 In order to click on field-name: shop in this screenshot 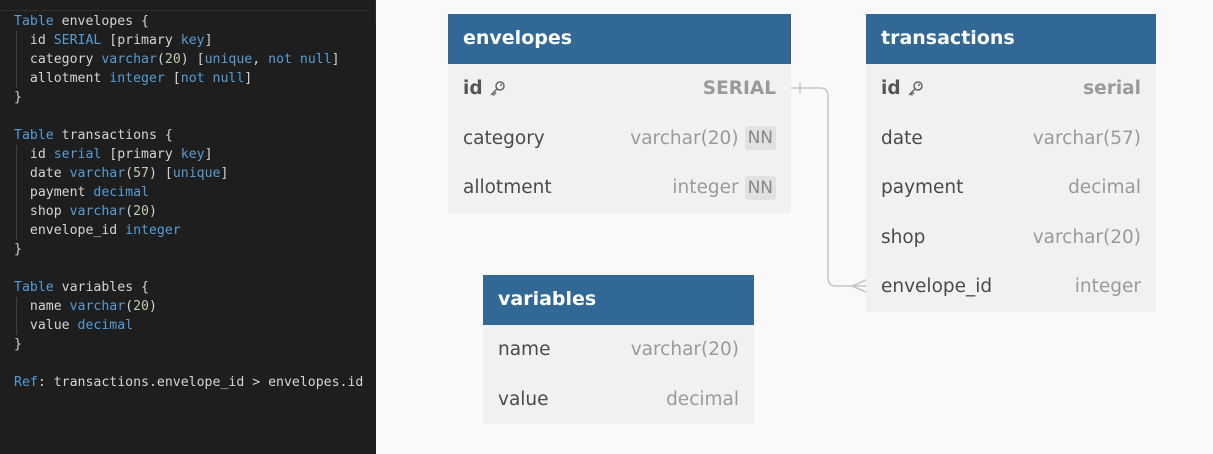, I will do `click(903, 237)`.